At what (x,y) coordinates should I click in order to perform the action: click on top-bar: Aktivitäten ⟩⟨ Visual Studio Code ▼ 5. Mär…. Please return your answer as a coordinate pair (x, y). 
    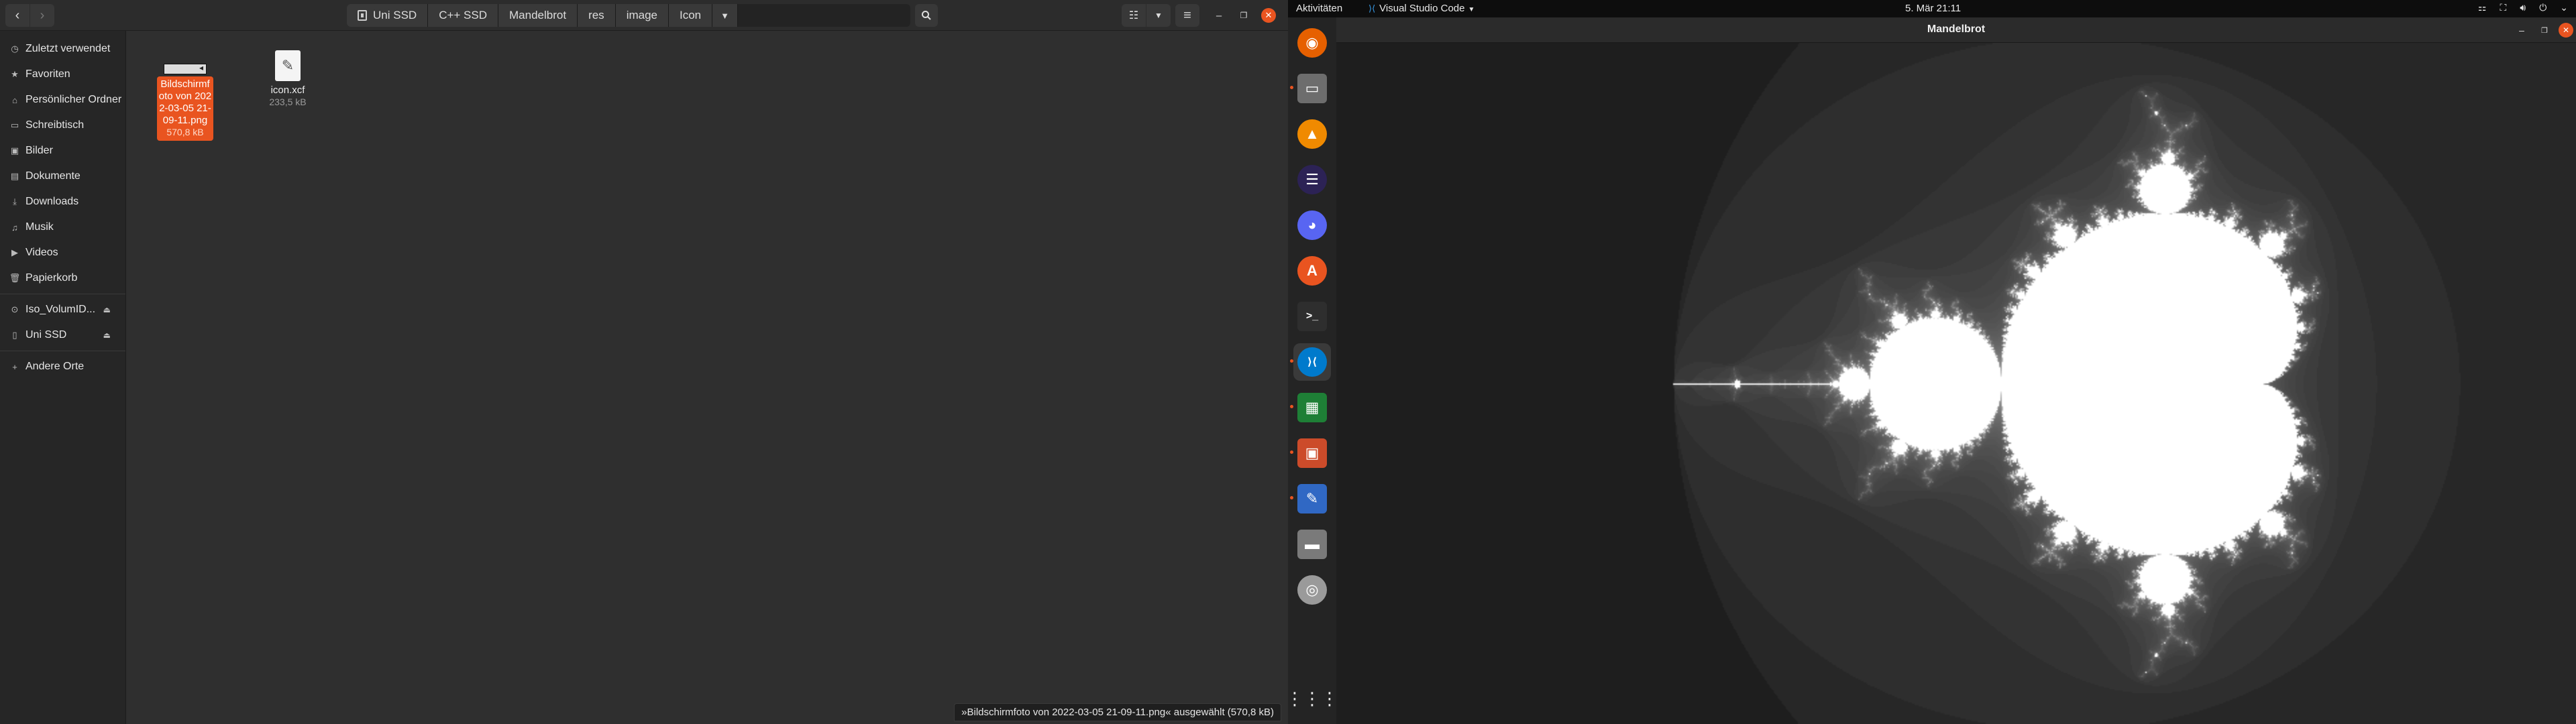
    Looking at the image, I should click on (1932, 8).